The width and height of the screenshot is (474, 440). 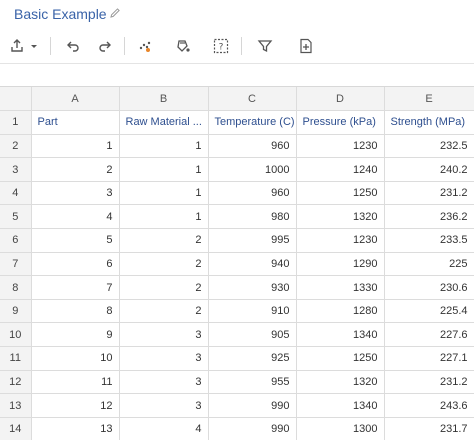 I want to click on table-cell: 1330, so click(x=340, y=287).